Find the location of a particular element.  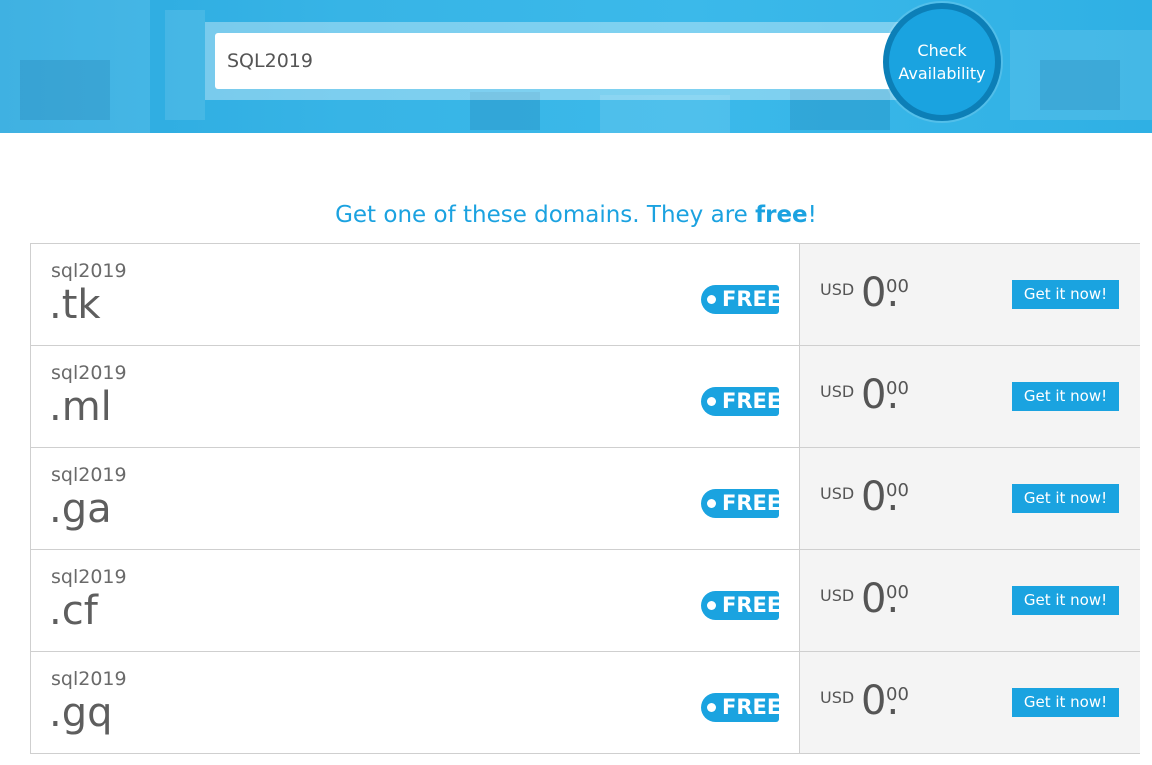

check-availability-button: Check Availability is located at coordinates (942, 62).